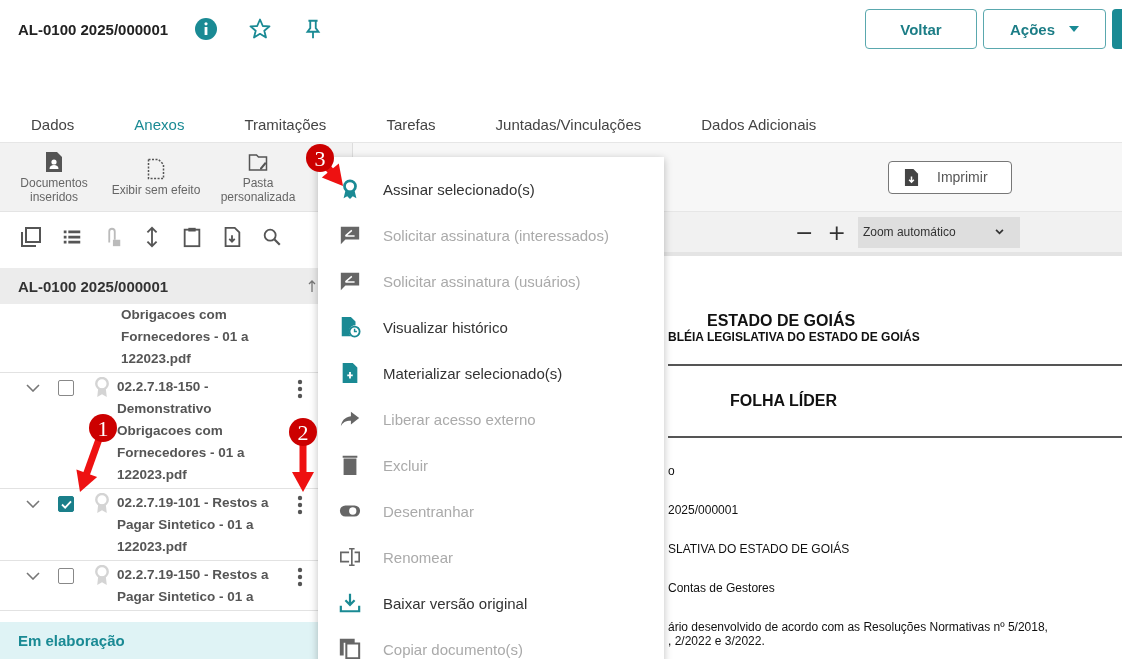 The image size is (1122, 659). Describe the element at coordinates (1044, 29) in the screenshot. I see `actions-dropdown: Ações` at that location.